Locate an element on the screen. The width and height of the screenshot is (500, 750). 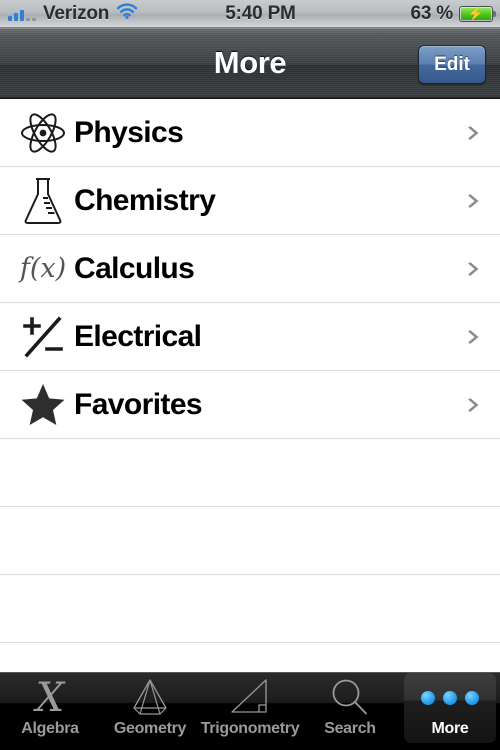
status-bar-center: 5:40 PM is located at coordinates (260, 14).